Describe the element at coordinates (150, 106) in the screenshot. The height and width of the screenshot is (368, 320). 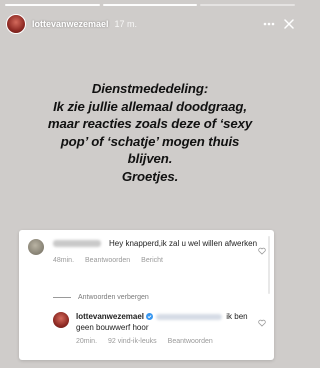
I see `announcement-line: Ik zie jullie allemaal doodgraag,` at that location.